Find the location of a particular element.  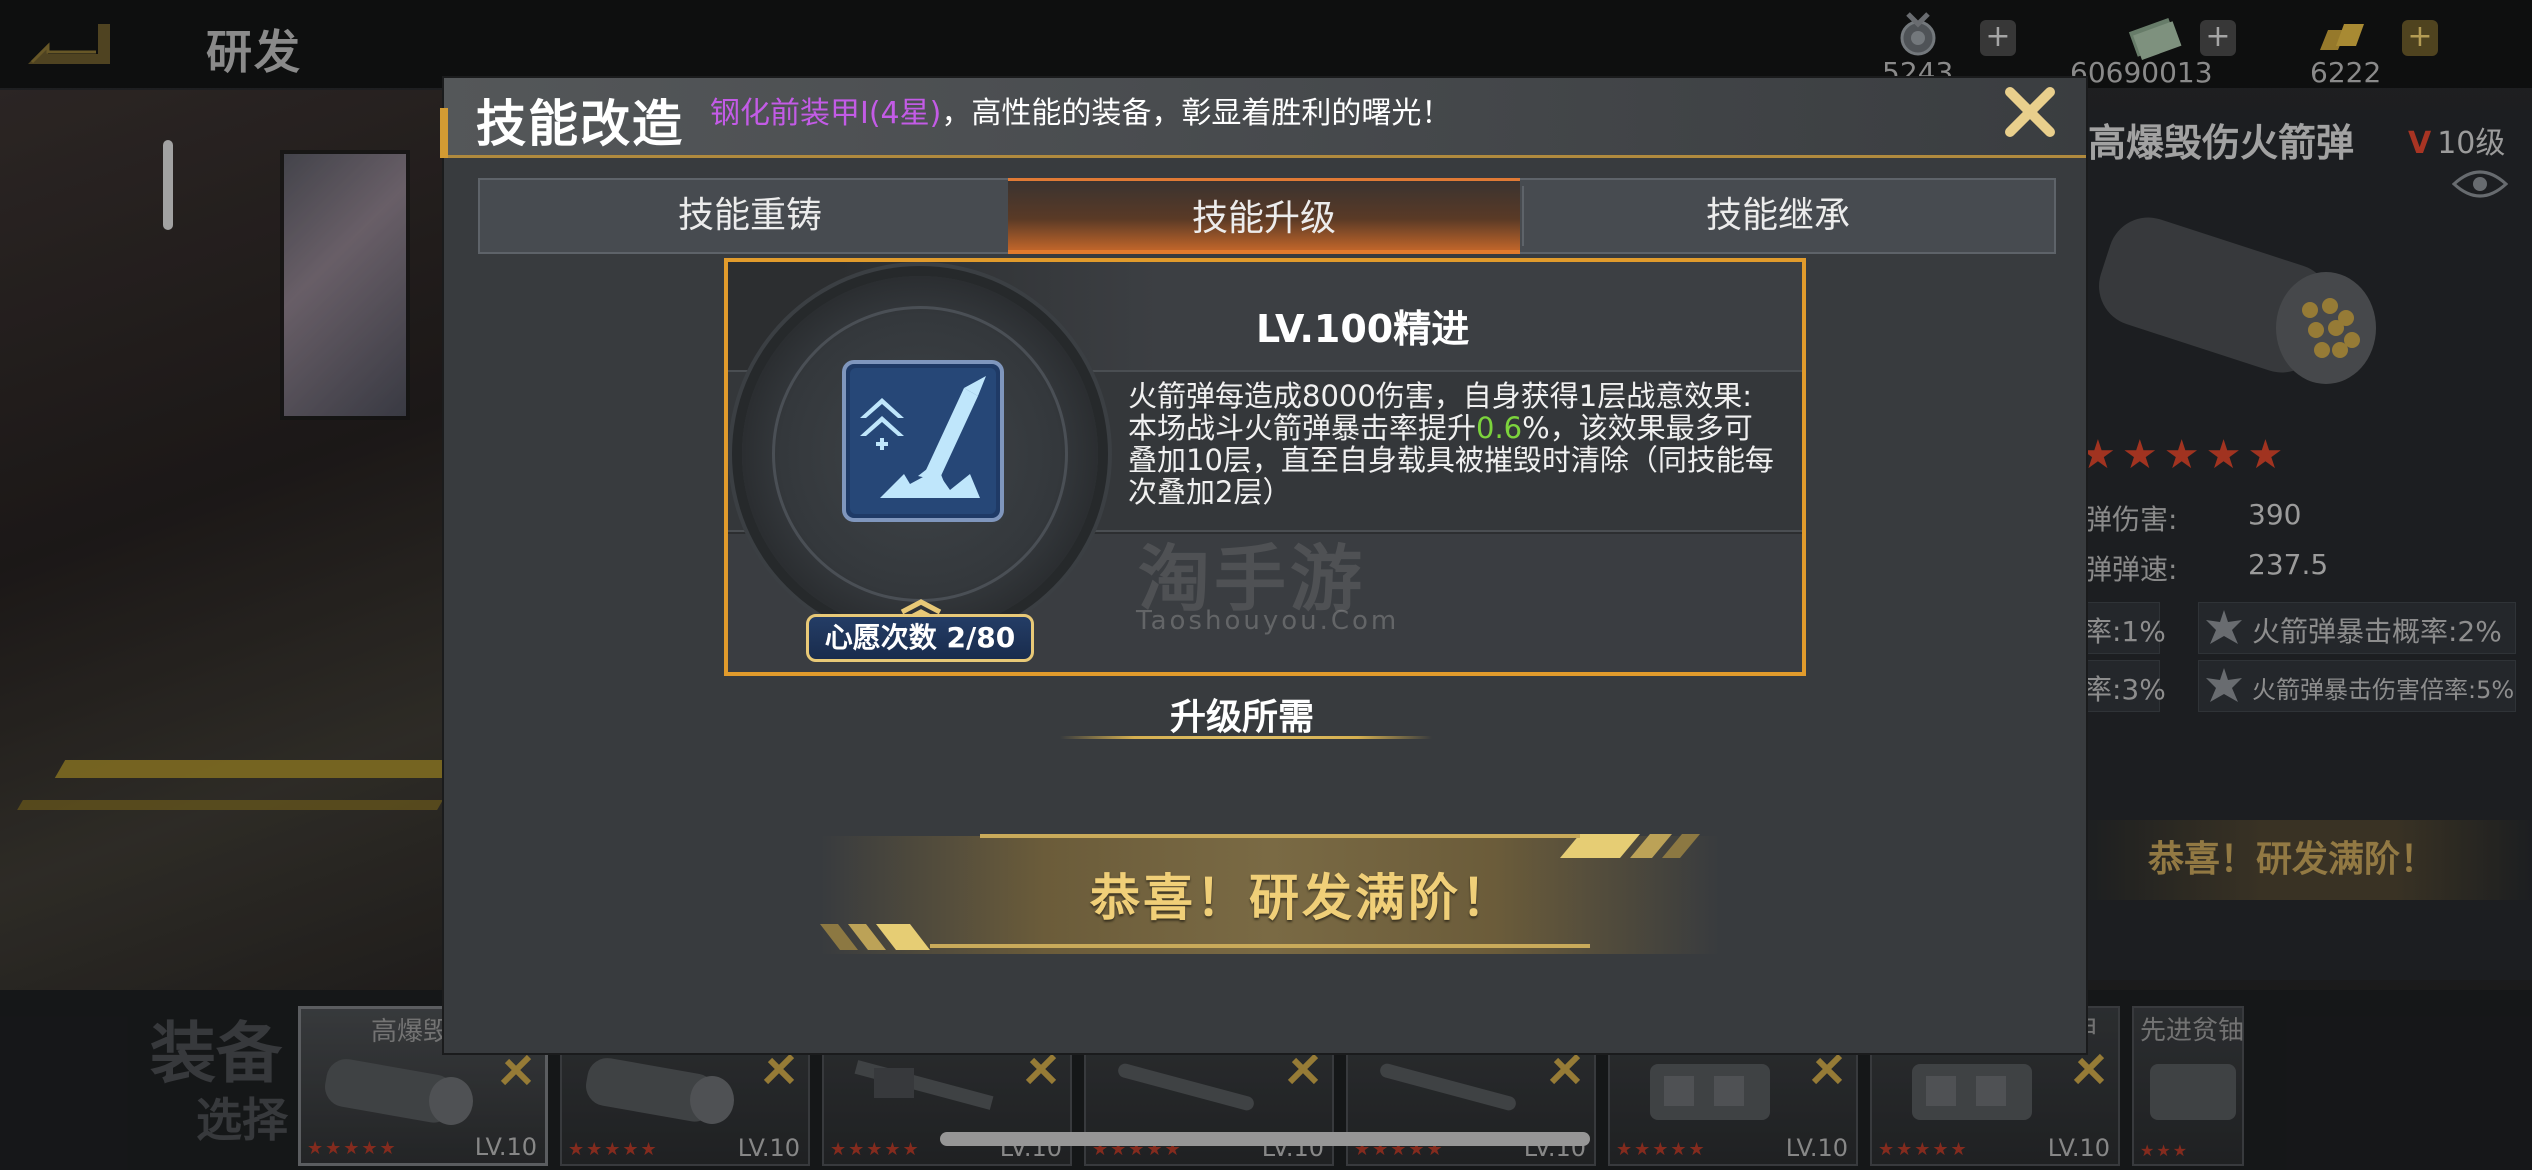

header-accent is located at coordinates (444, 133).